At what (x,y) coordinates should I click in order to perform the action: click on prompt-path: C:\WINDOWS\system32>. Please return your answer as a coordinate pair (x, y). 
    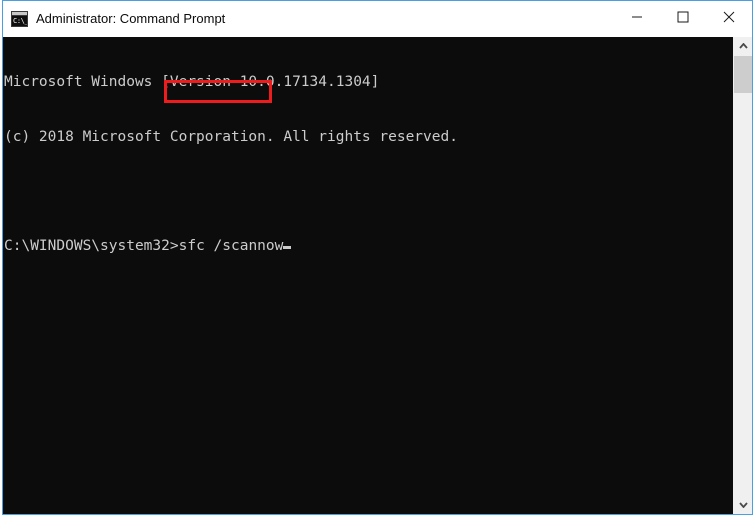
    Looking at the image, I should click on (91, 246).